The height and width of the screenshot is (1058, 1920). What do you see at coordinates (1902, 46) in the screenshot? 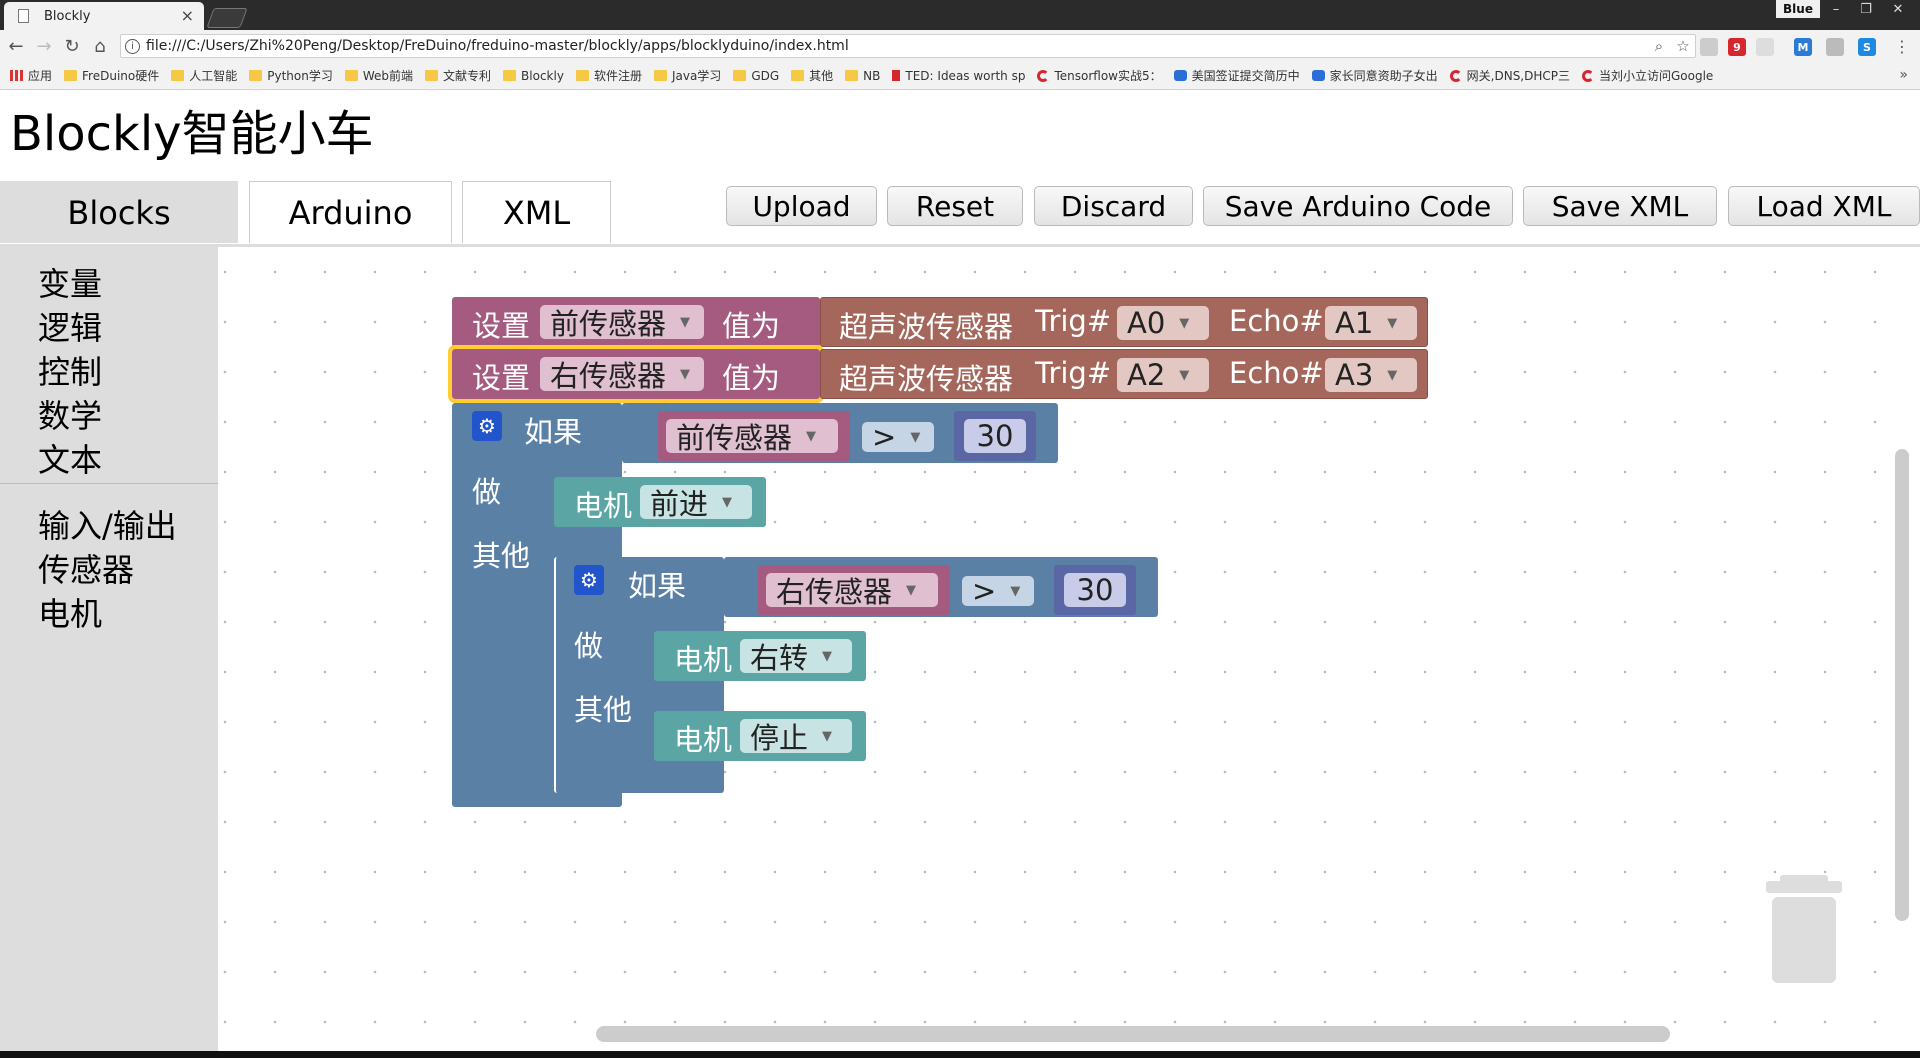
I see `menu-icon: ⋮` at bounding box center [1902, 46].